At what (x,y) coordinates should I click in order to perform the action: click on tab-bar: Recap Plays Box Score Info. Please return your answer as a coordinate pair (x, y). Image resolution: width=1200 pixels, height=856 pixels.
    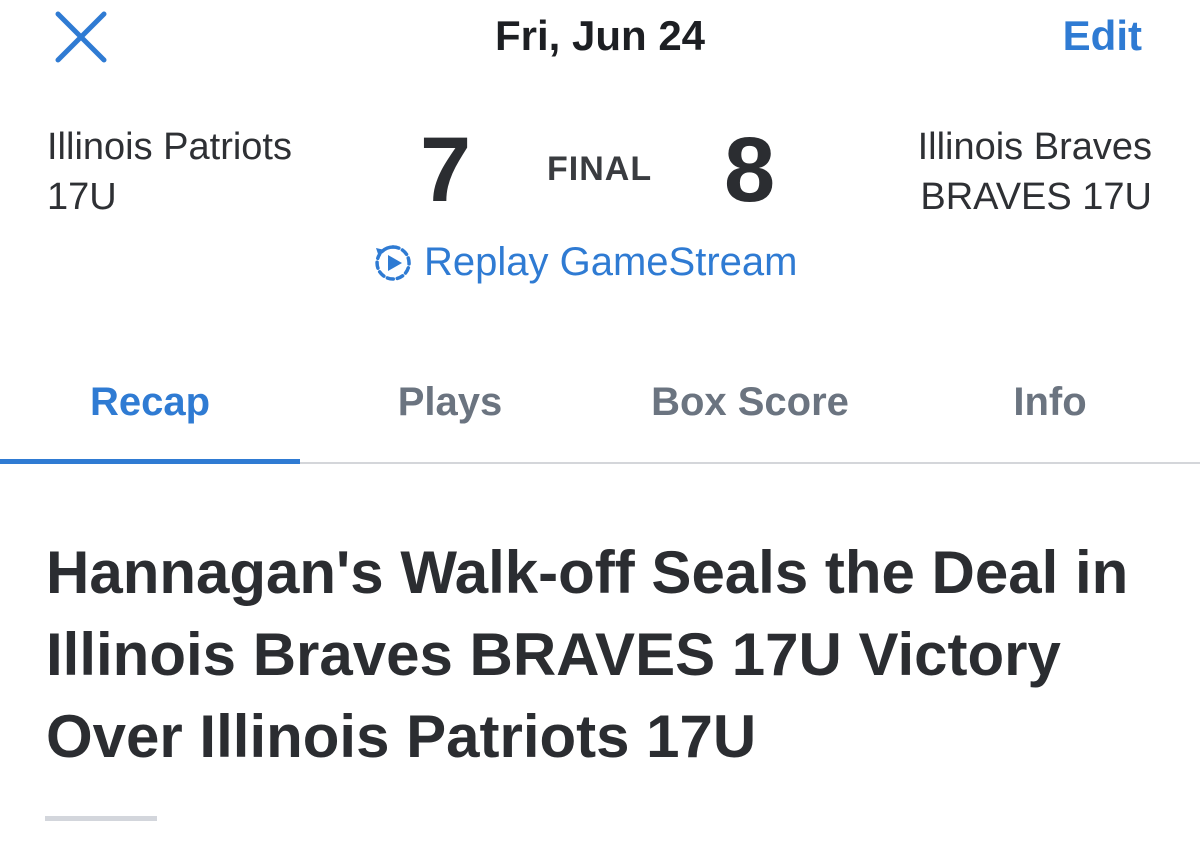
    Looking at the image, I should click on (600, 412).